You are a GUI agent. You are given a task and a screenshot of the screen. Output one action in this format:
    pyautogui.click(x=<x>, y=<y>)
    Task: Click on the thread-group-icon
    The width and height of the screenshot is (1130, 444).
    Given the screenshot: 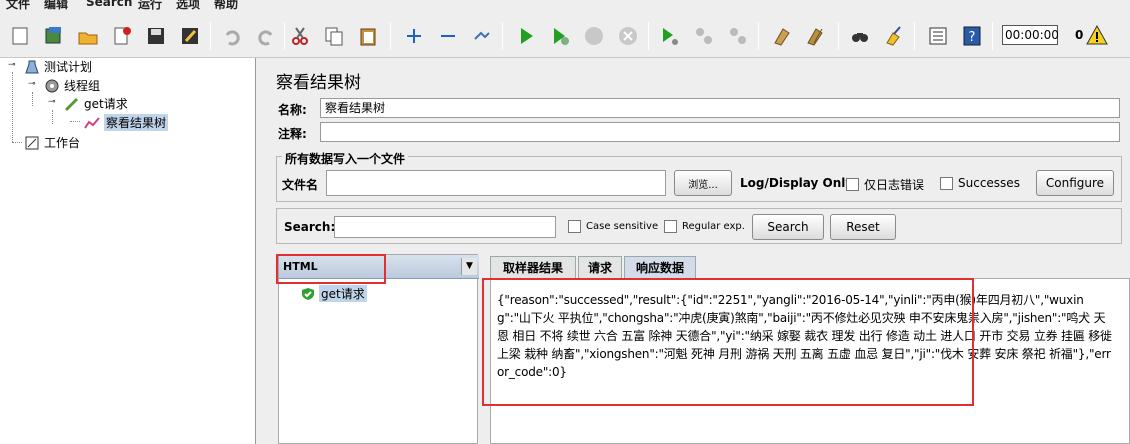 What is the action you would take?
    pyautogui.click(x=52, y=85)
    